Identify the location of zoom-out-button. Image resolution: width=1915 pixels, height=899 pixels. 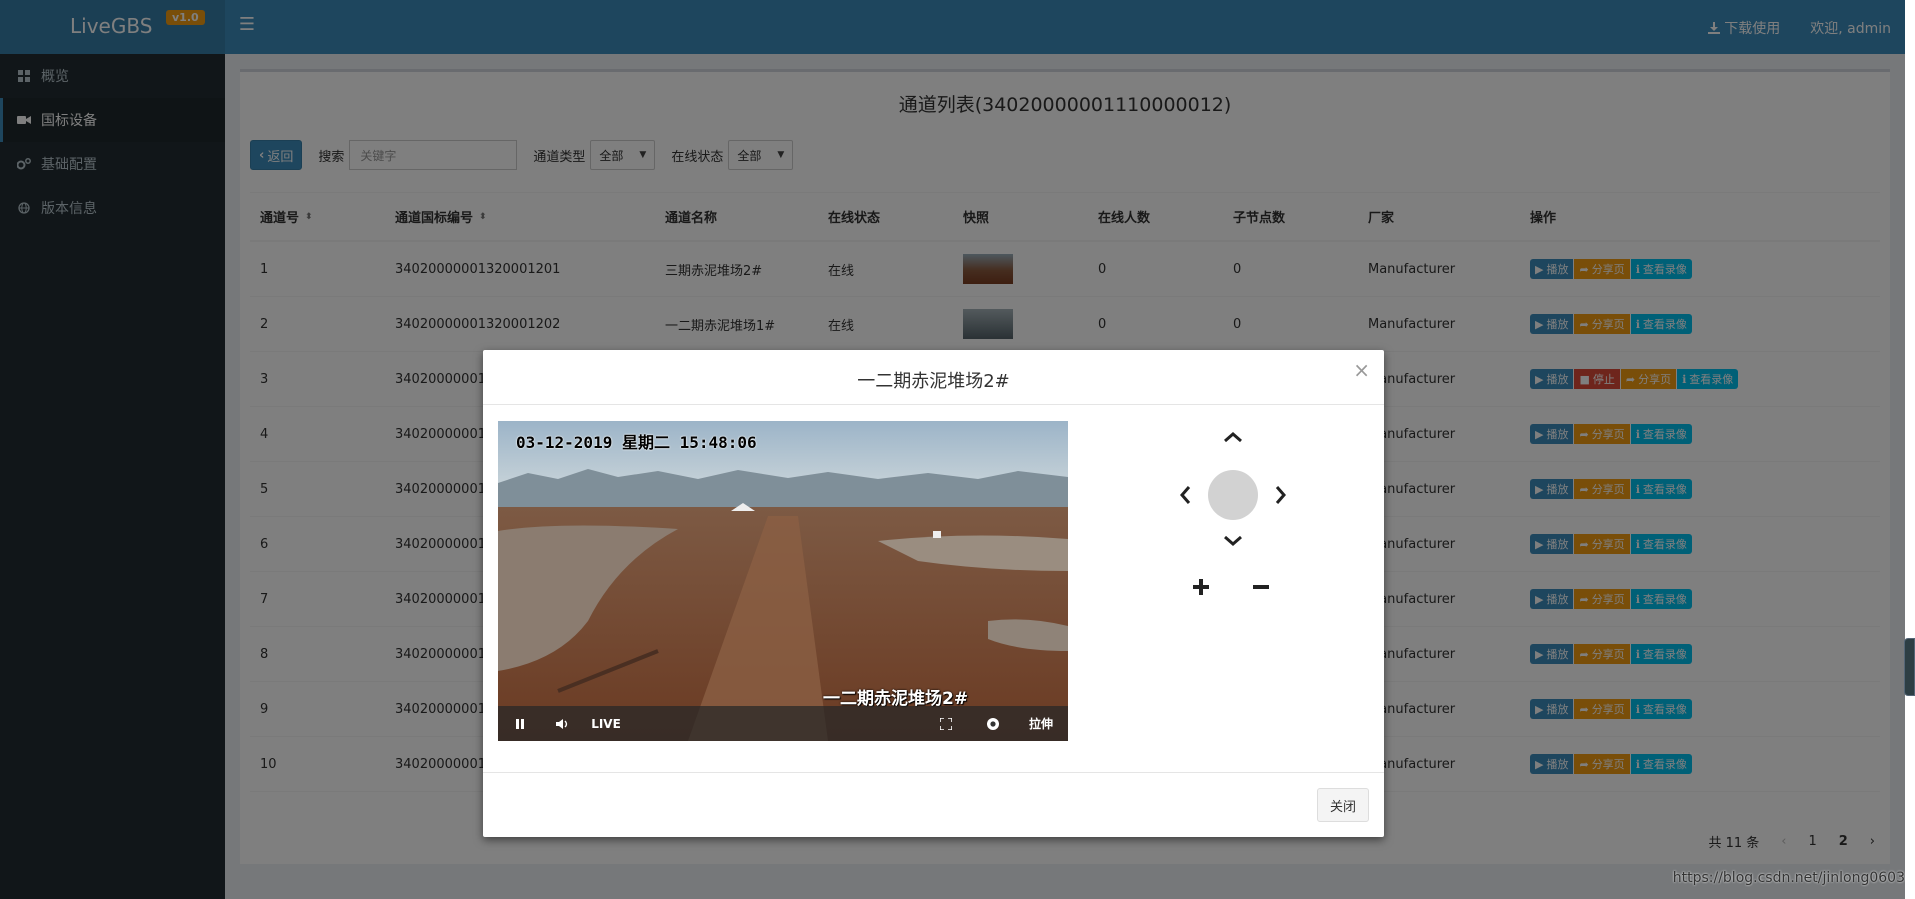
(1261, 587).